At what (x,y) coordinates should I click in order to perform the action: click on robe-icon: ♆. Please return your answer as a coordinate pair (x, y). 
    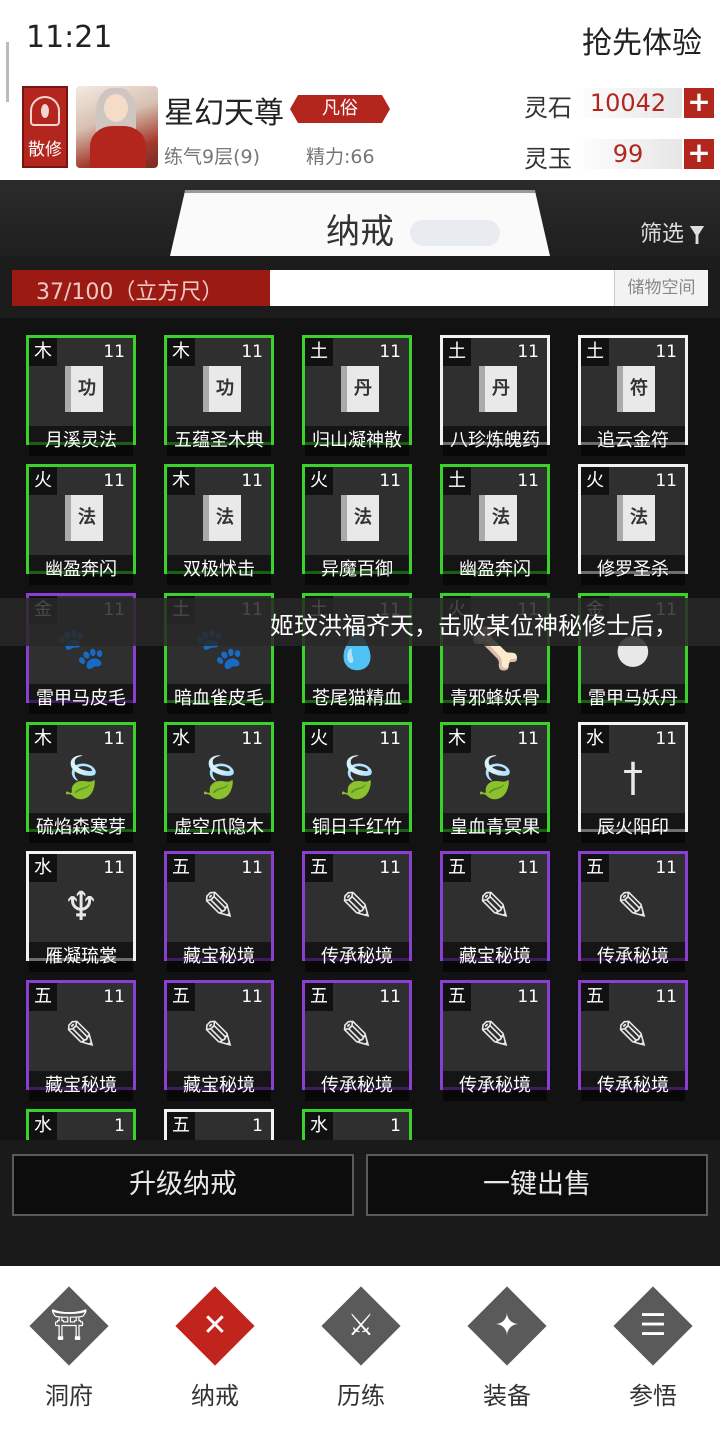
    Looking at the image, I should click on (81, 907).